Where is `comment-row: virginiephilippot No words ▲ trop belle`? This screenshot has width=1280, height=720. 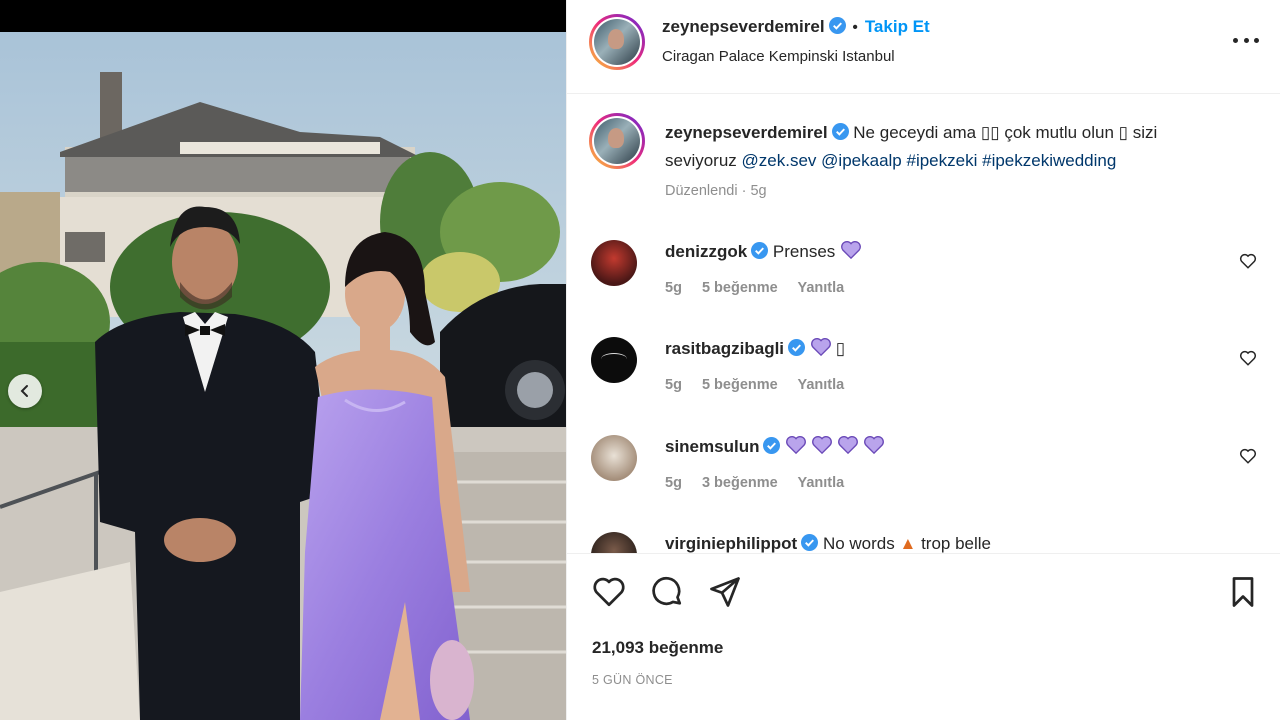
comment-row: virginiephilippot No words ▲ trop belle is located at coordinates (931, 542).